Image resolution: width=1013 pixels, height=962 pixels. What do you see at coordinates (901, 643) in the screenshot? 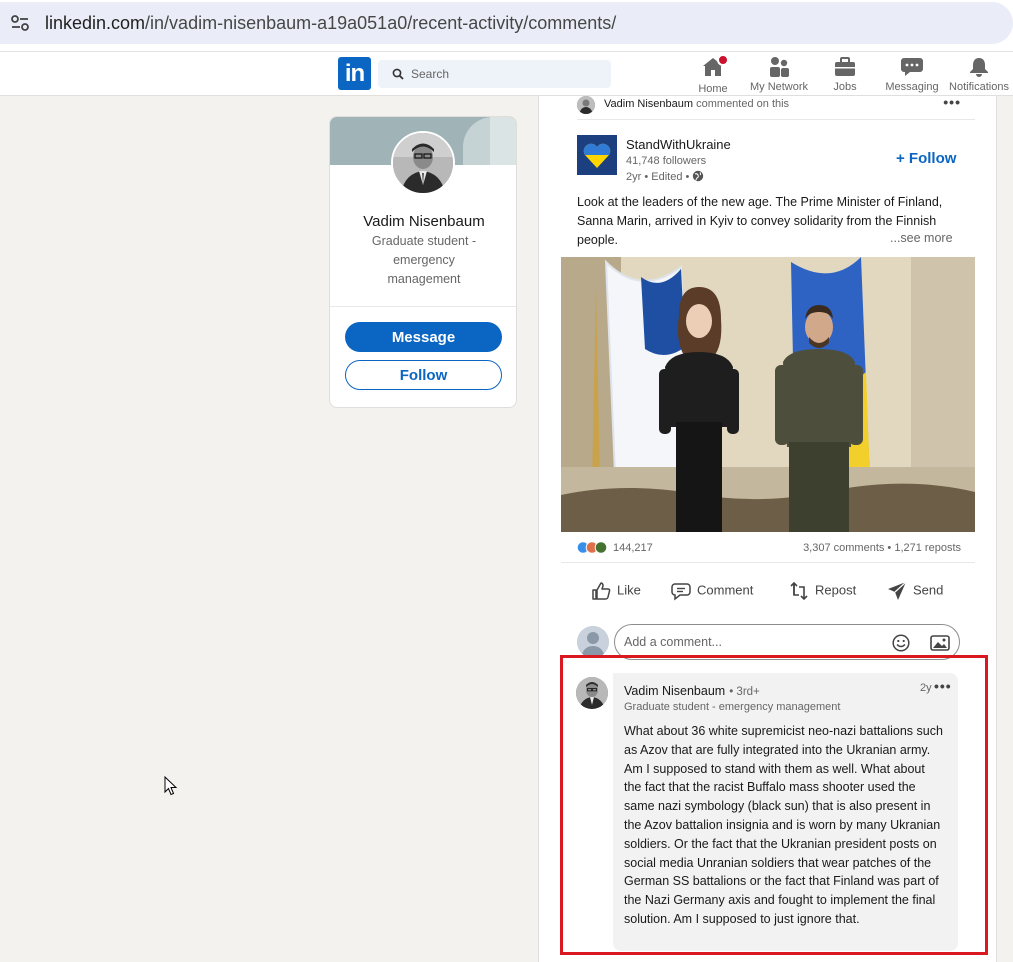
I see `emoji-icon` at bounding box center [901, 643].